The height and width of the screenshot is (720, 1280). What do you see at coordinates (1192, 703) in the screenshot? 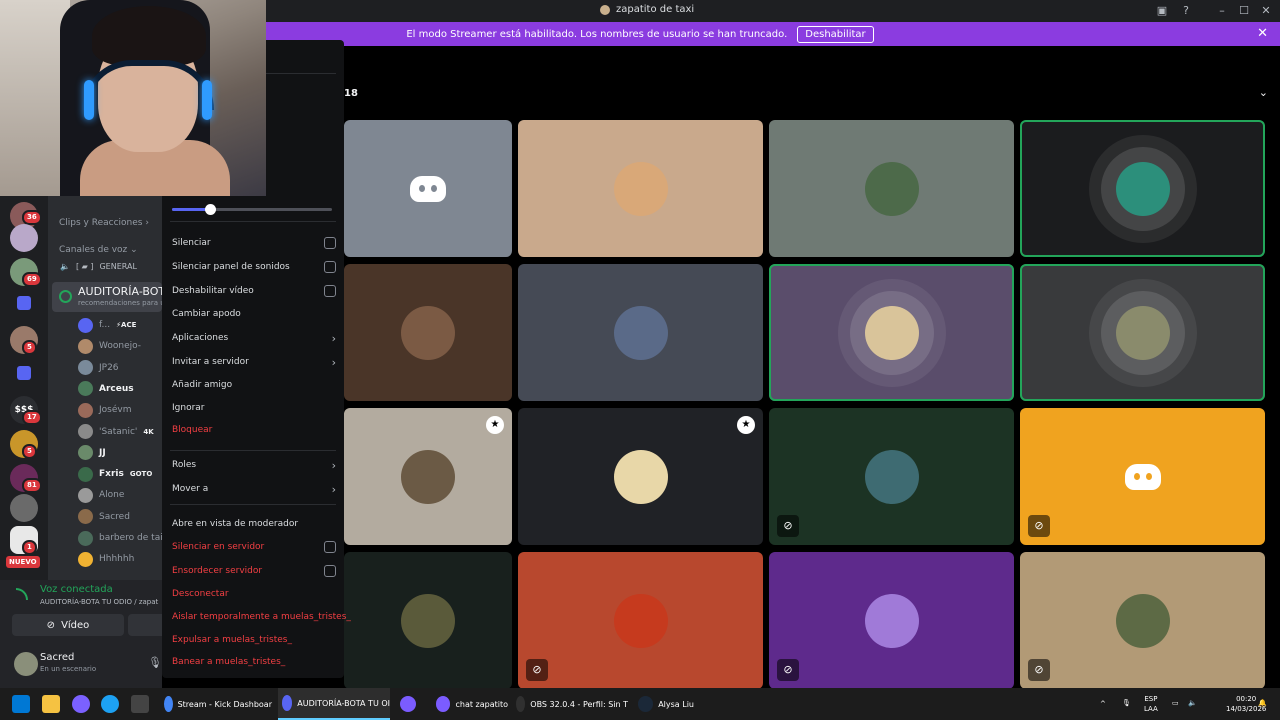
I see `volume-icon: 🔈` at bounding box center [1192, 703].